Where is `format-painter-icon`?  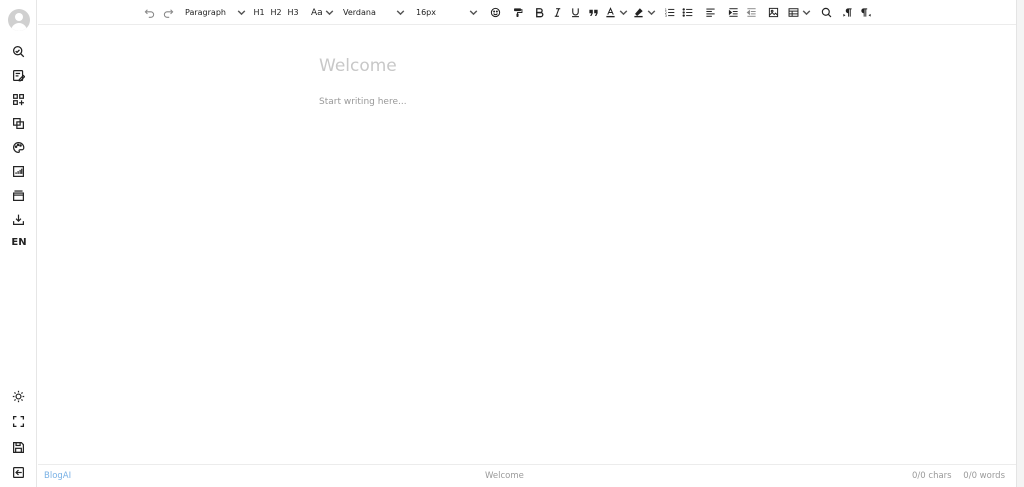 format-painter-icon is located at coordinates (517, 12).